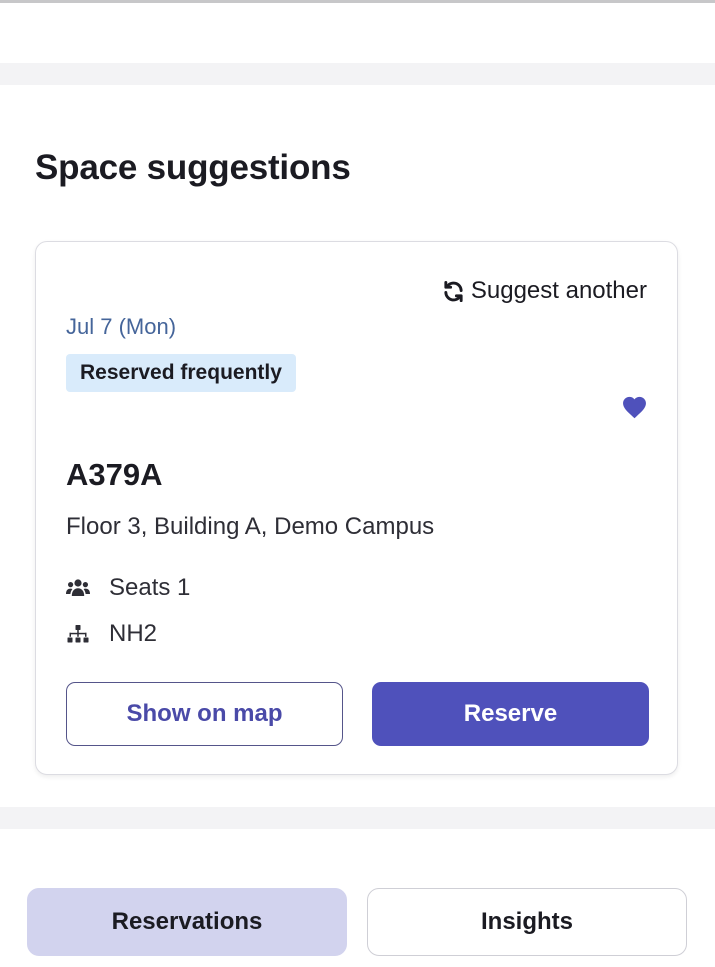 This screenshot has height=967, width=715. Describe the element at coordinates (558, 290) in the screenshot. I see `suggest-another-label: Suggest another` at that location.